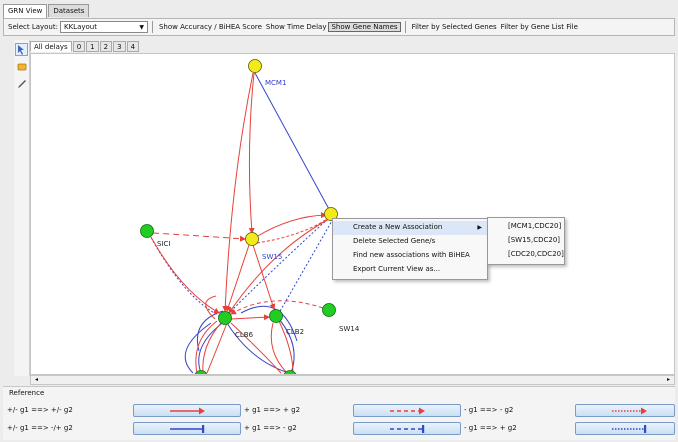 Image resolution: width=678 pixels, height=442 pixels. What do you see at coordinates (410, 242) in the screenshot?
I see `menu-item-delete-genes: Delete Selected Gene/s` at bounding box center [410, 242].